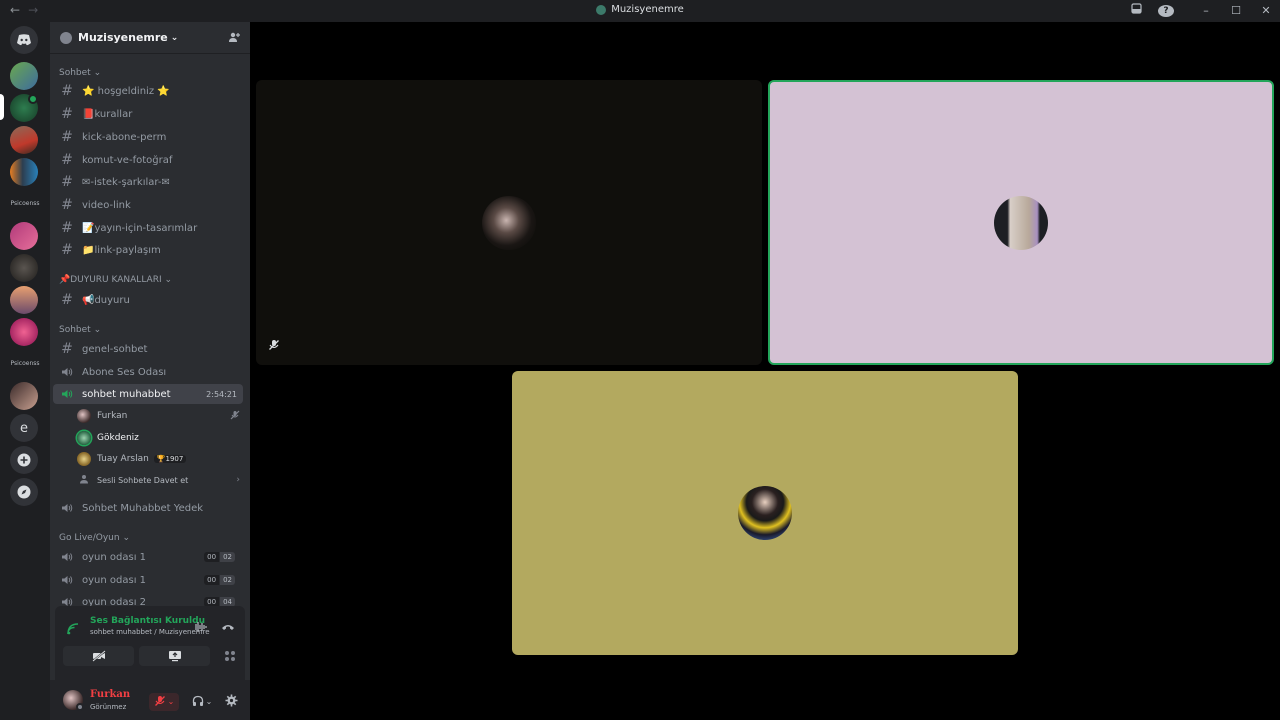  I want to click on channel-istek-sarkilar: # ✉-istek-şarkılar-✉, so click(148, 182).